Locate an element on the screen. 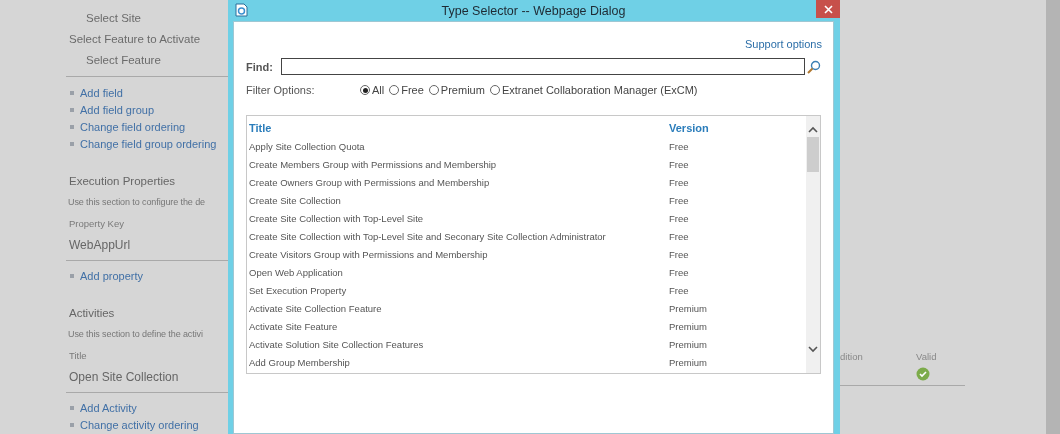 The image size is (1060, 434). filter-radio: Premium is located at coordinates (456, 90).